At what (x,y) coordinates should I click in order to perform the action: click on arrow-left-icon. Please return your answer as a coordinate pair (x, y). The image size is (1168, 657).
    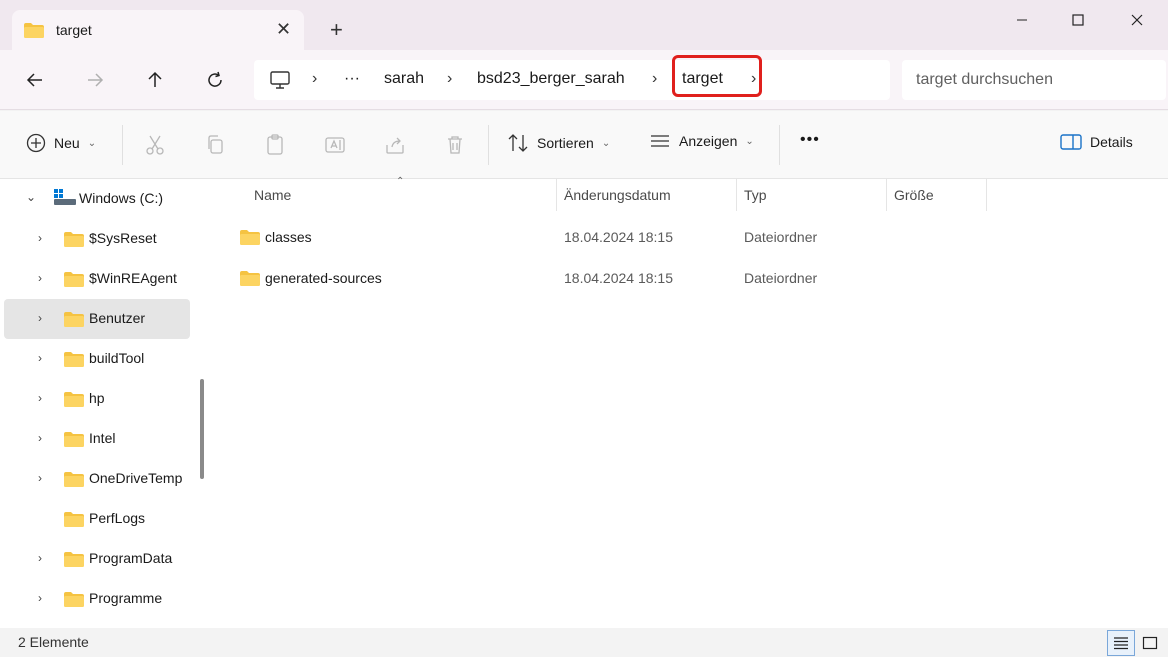
    Looking at the image, I should click on (34, 80).